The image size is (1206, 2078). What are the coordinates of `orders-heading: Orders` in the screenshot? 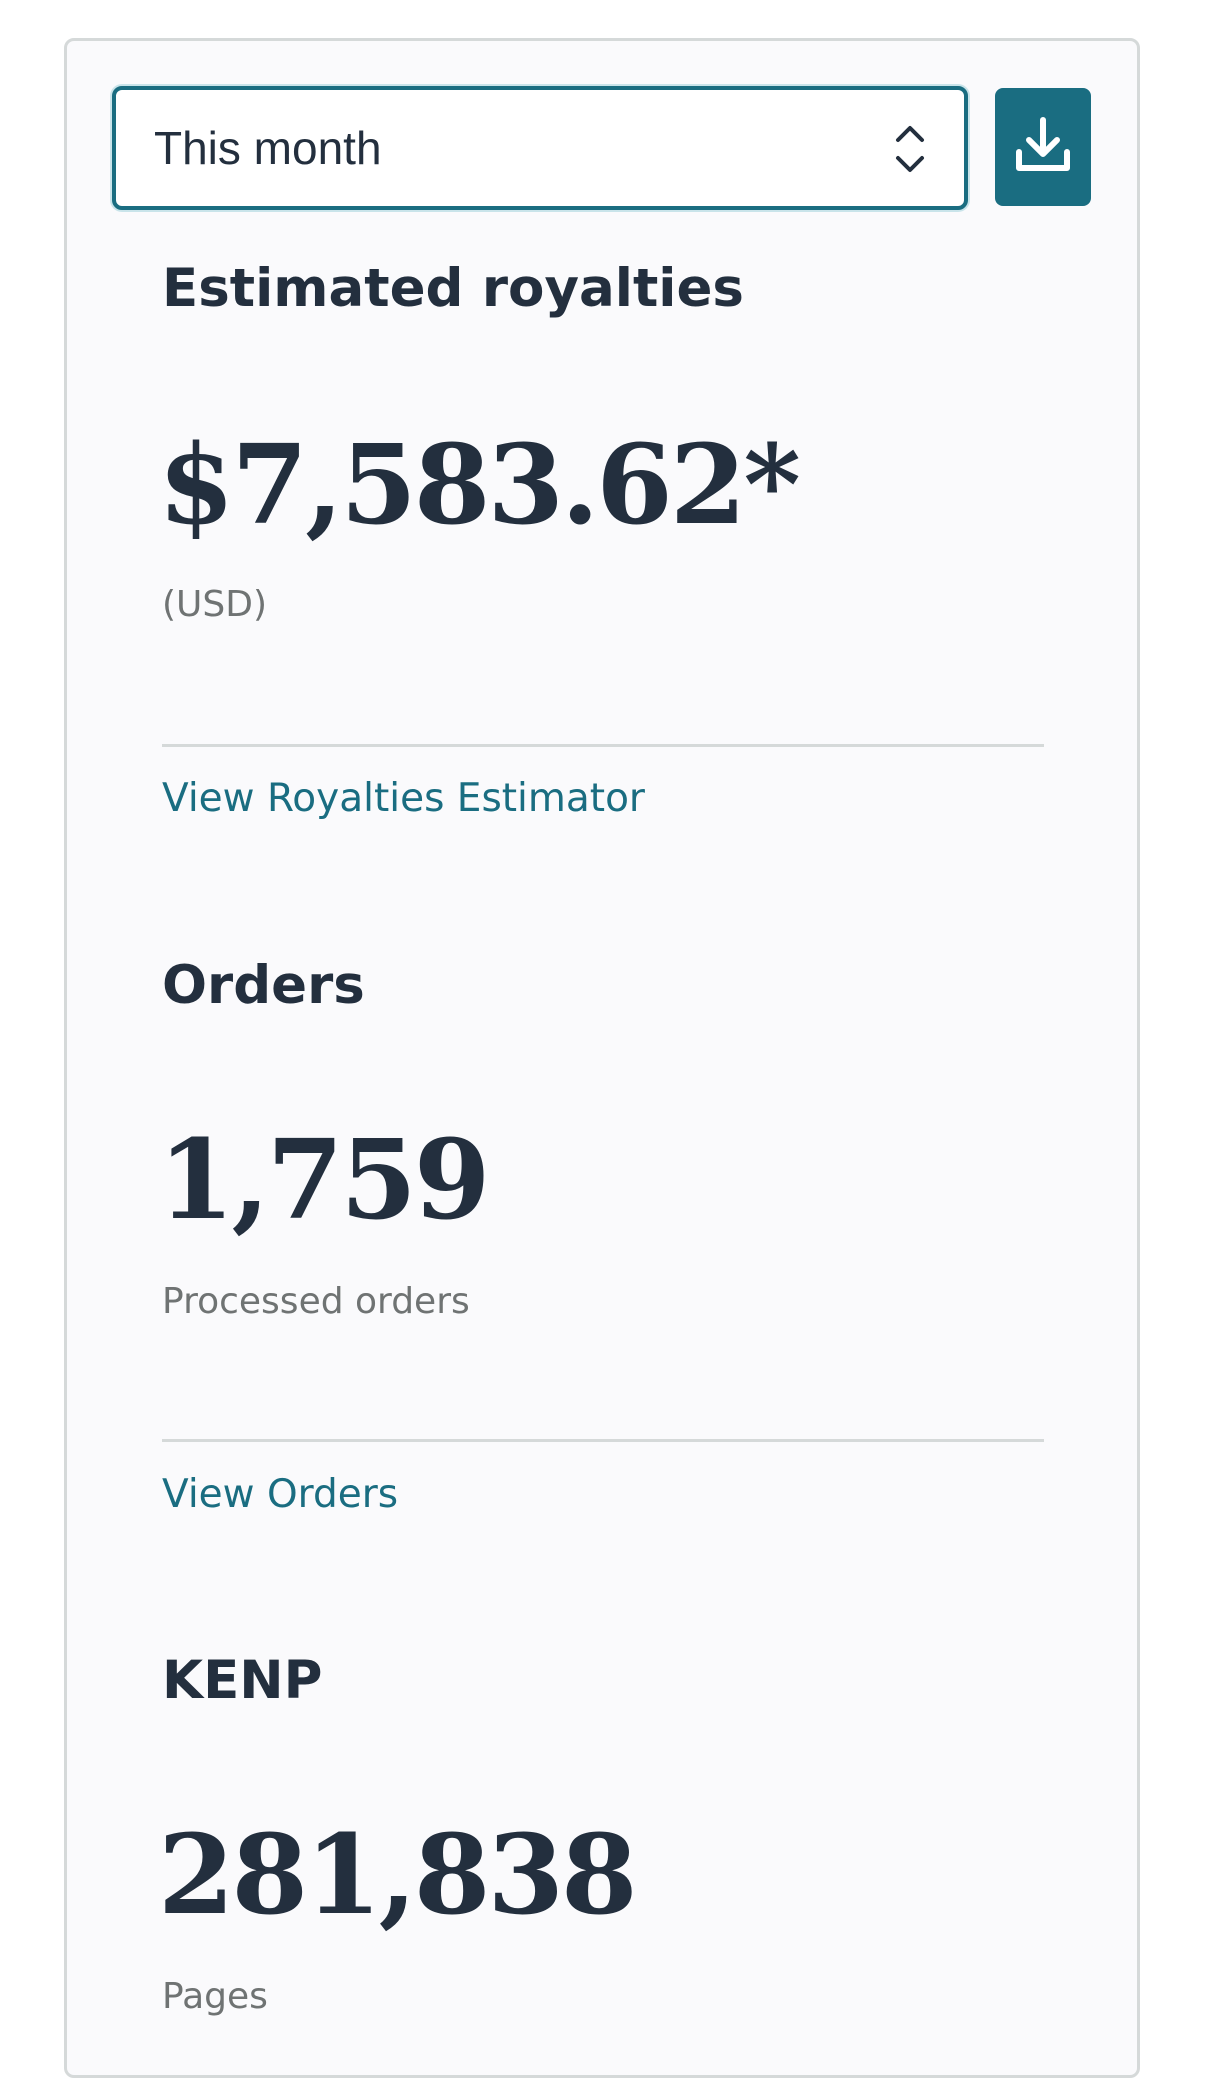 It's located at (263, 985).